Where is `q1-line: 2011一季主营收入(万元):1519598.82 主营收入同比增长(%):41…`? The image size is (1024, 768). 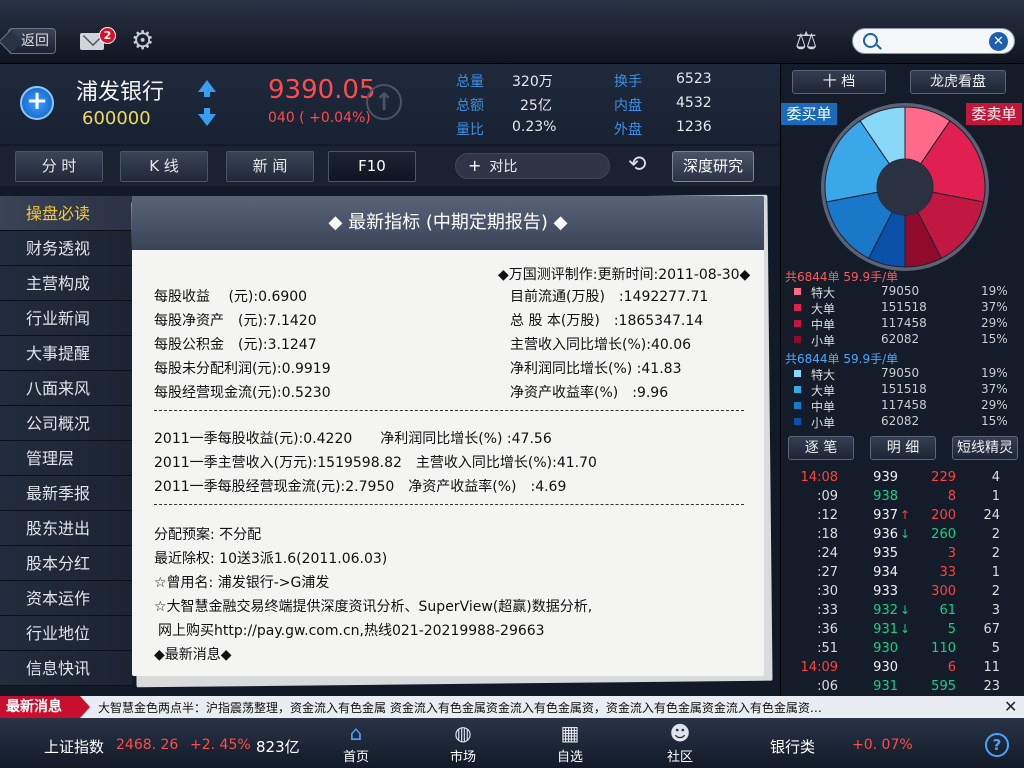 q1-line: 2011一季主营收入(万元):1519598.82 主营收入同比增长(%):41… is located at coordinates (375, 463).